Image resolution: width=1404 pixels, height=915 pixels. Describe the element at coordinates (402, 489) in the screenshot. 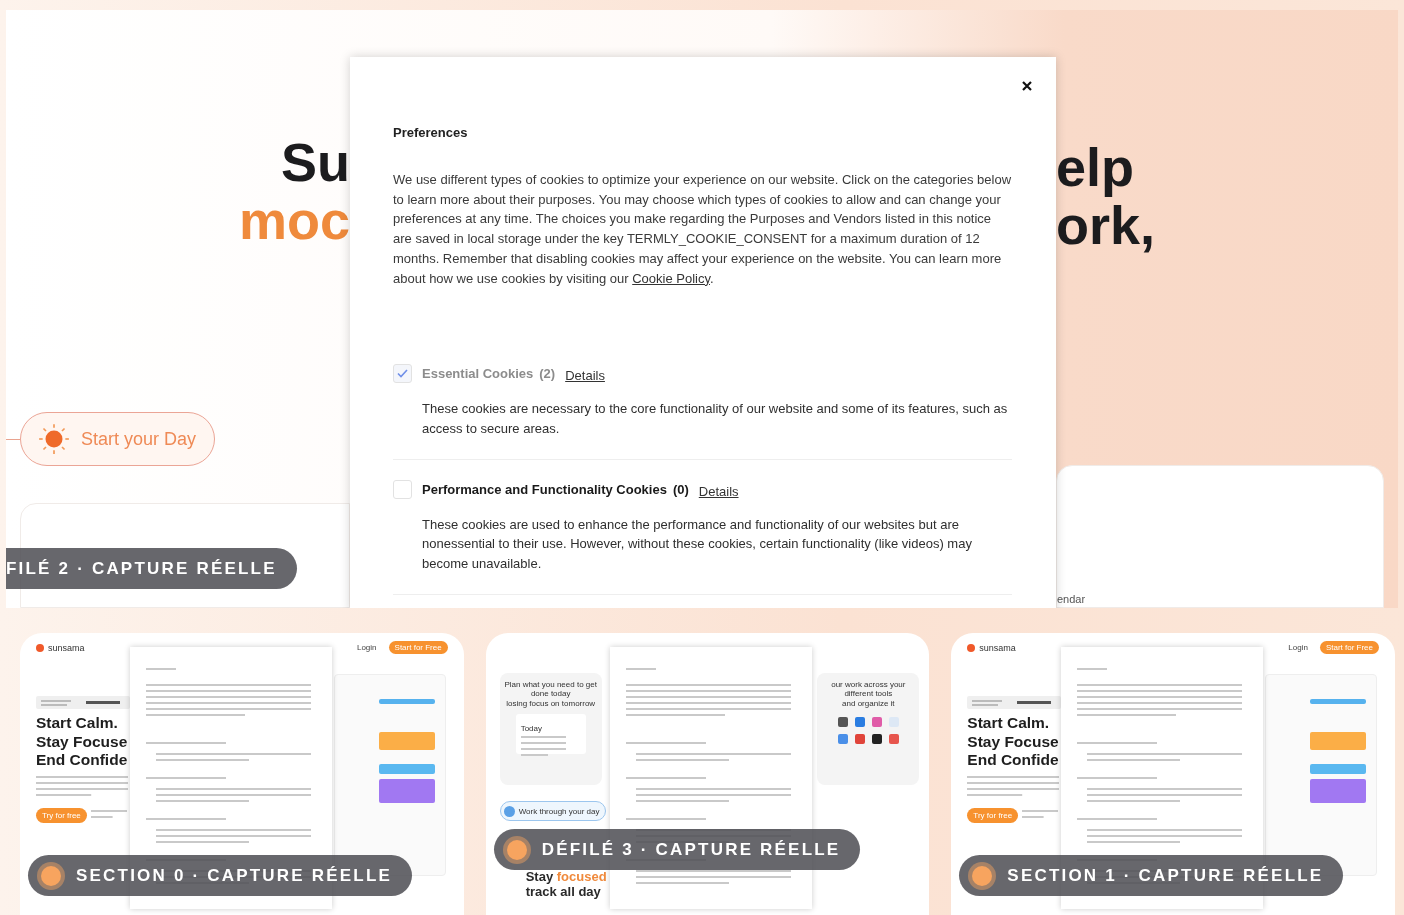

I see `category-checkbox` at that location.